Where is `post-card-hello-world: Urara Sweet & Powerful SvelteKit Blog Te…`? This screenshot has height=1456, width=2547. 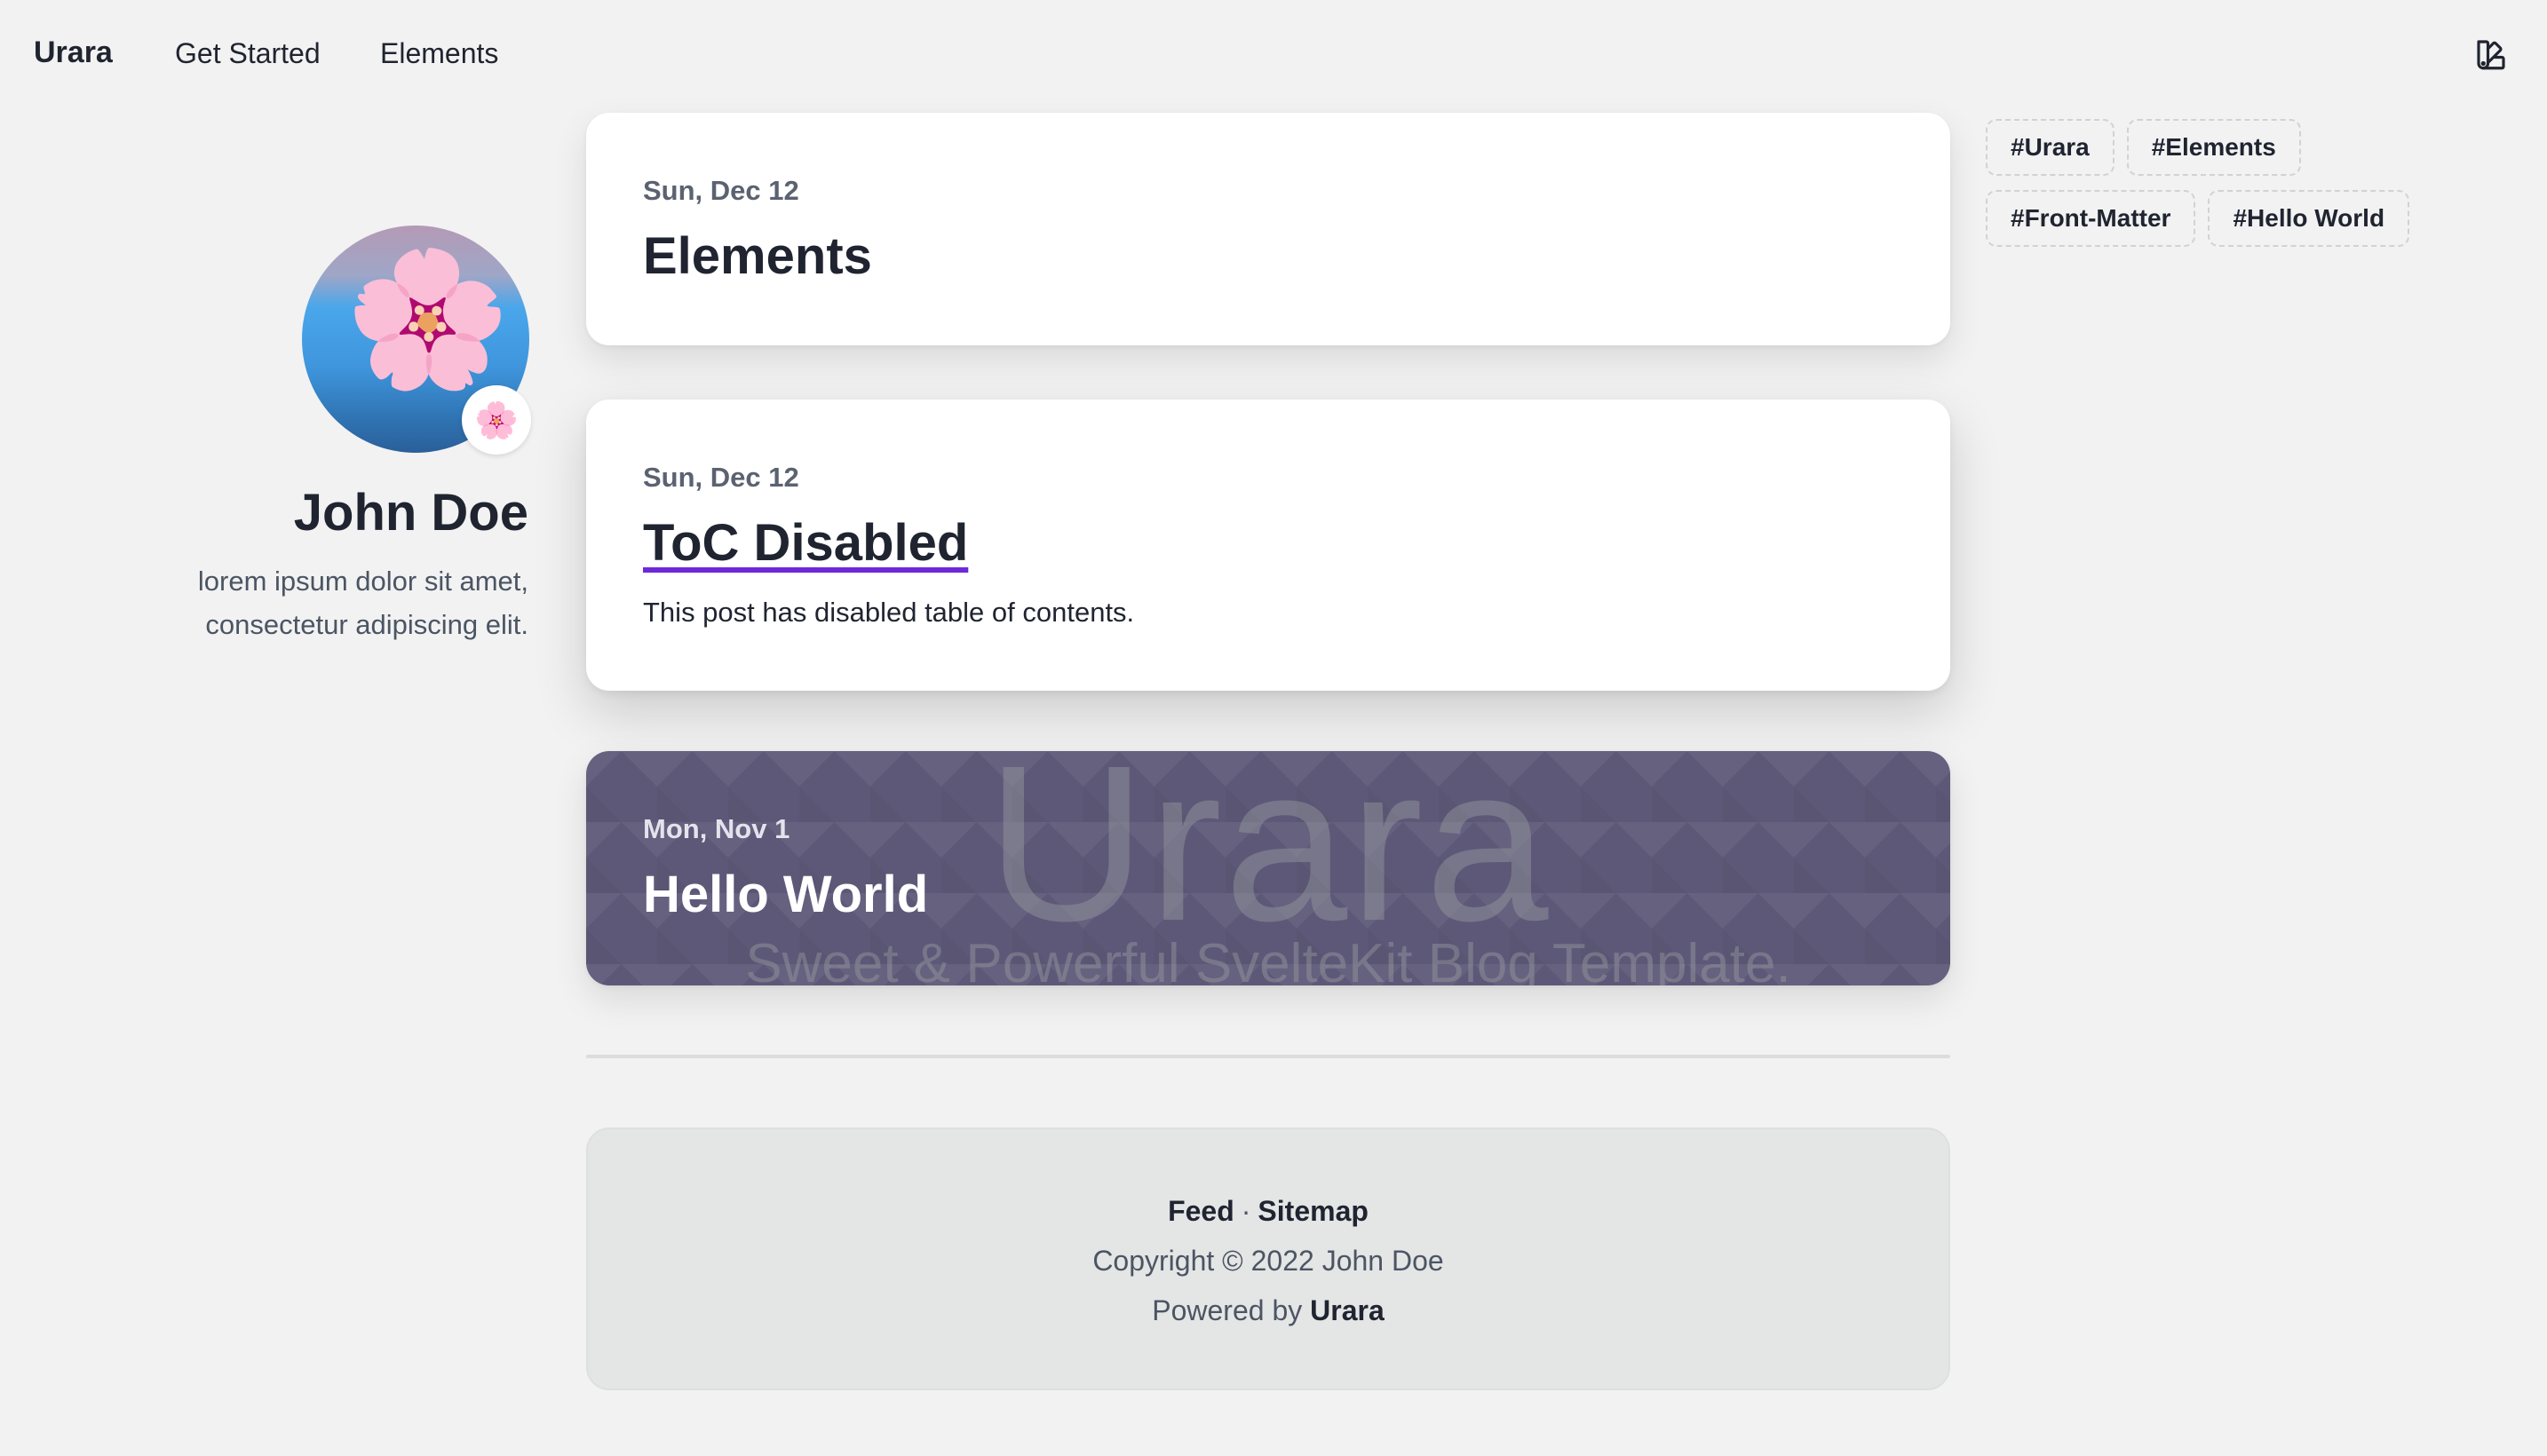 post-card-hello-world: Urara Sweet & Powerful SvelteKit Blog Te… is located at coordinates (1268, 868).